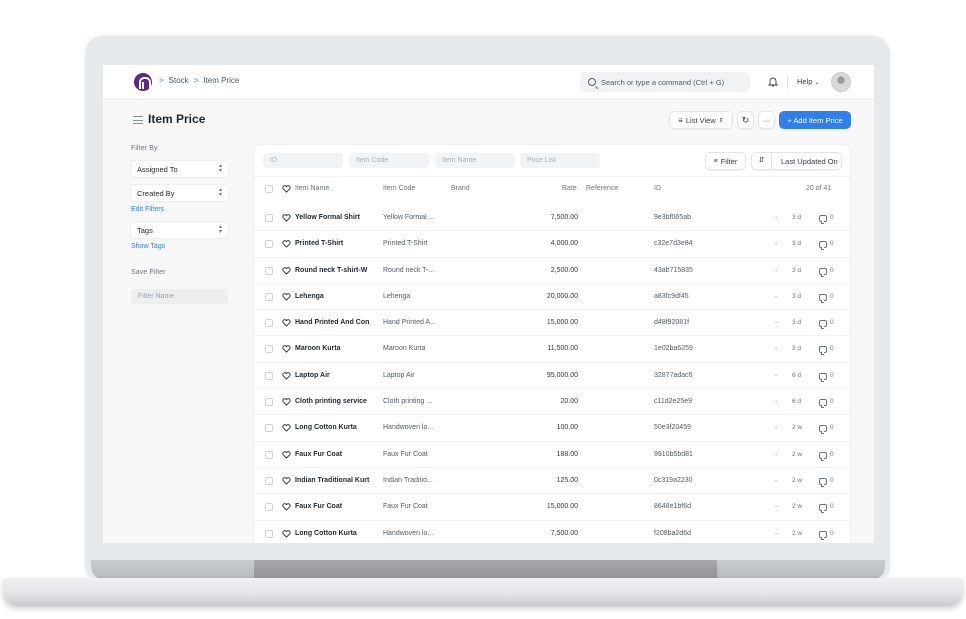  I want to click on item-name-link: Round neck T-shirt-W, so click(331, 270).